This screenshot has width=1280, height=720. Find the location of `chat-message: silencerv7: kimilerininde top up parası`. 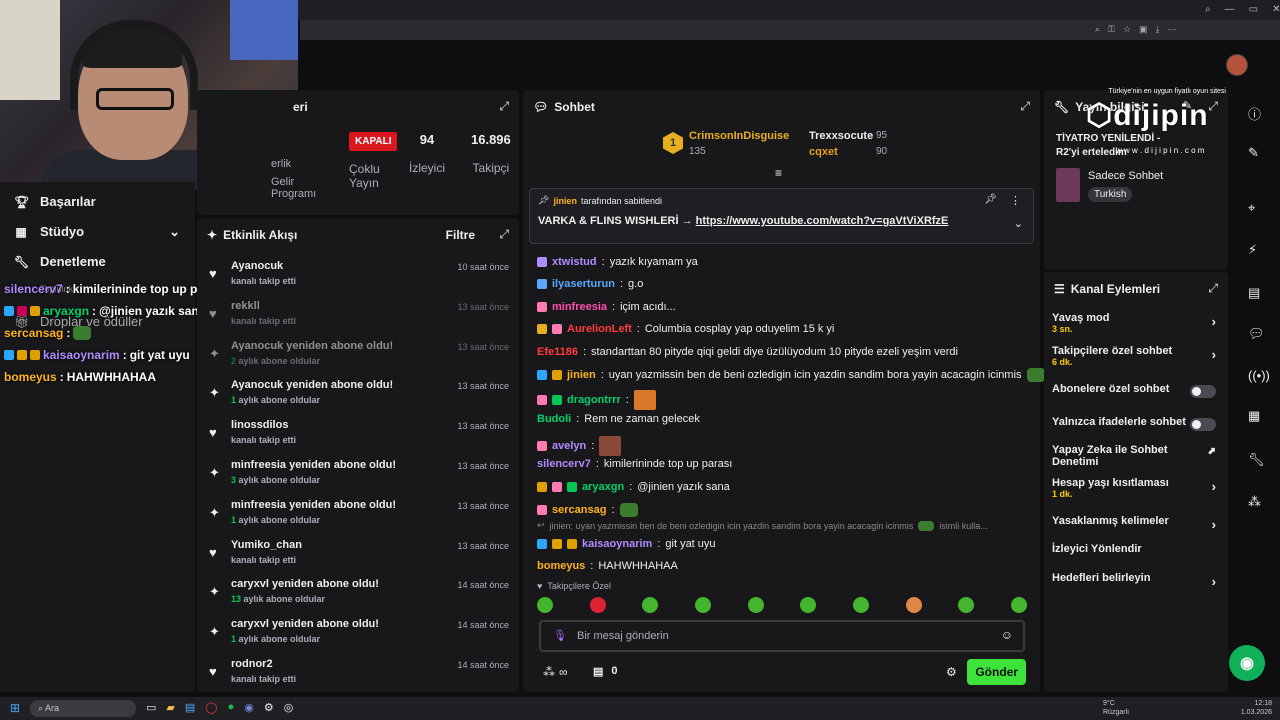

chat-message: silencerv7: kimilerininde top up parası is located at coordinates (634, 464).